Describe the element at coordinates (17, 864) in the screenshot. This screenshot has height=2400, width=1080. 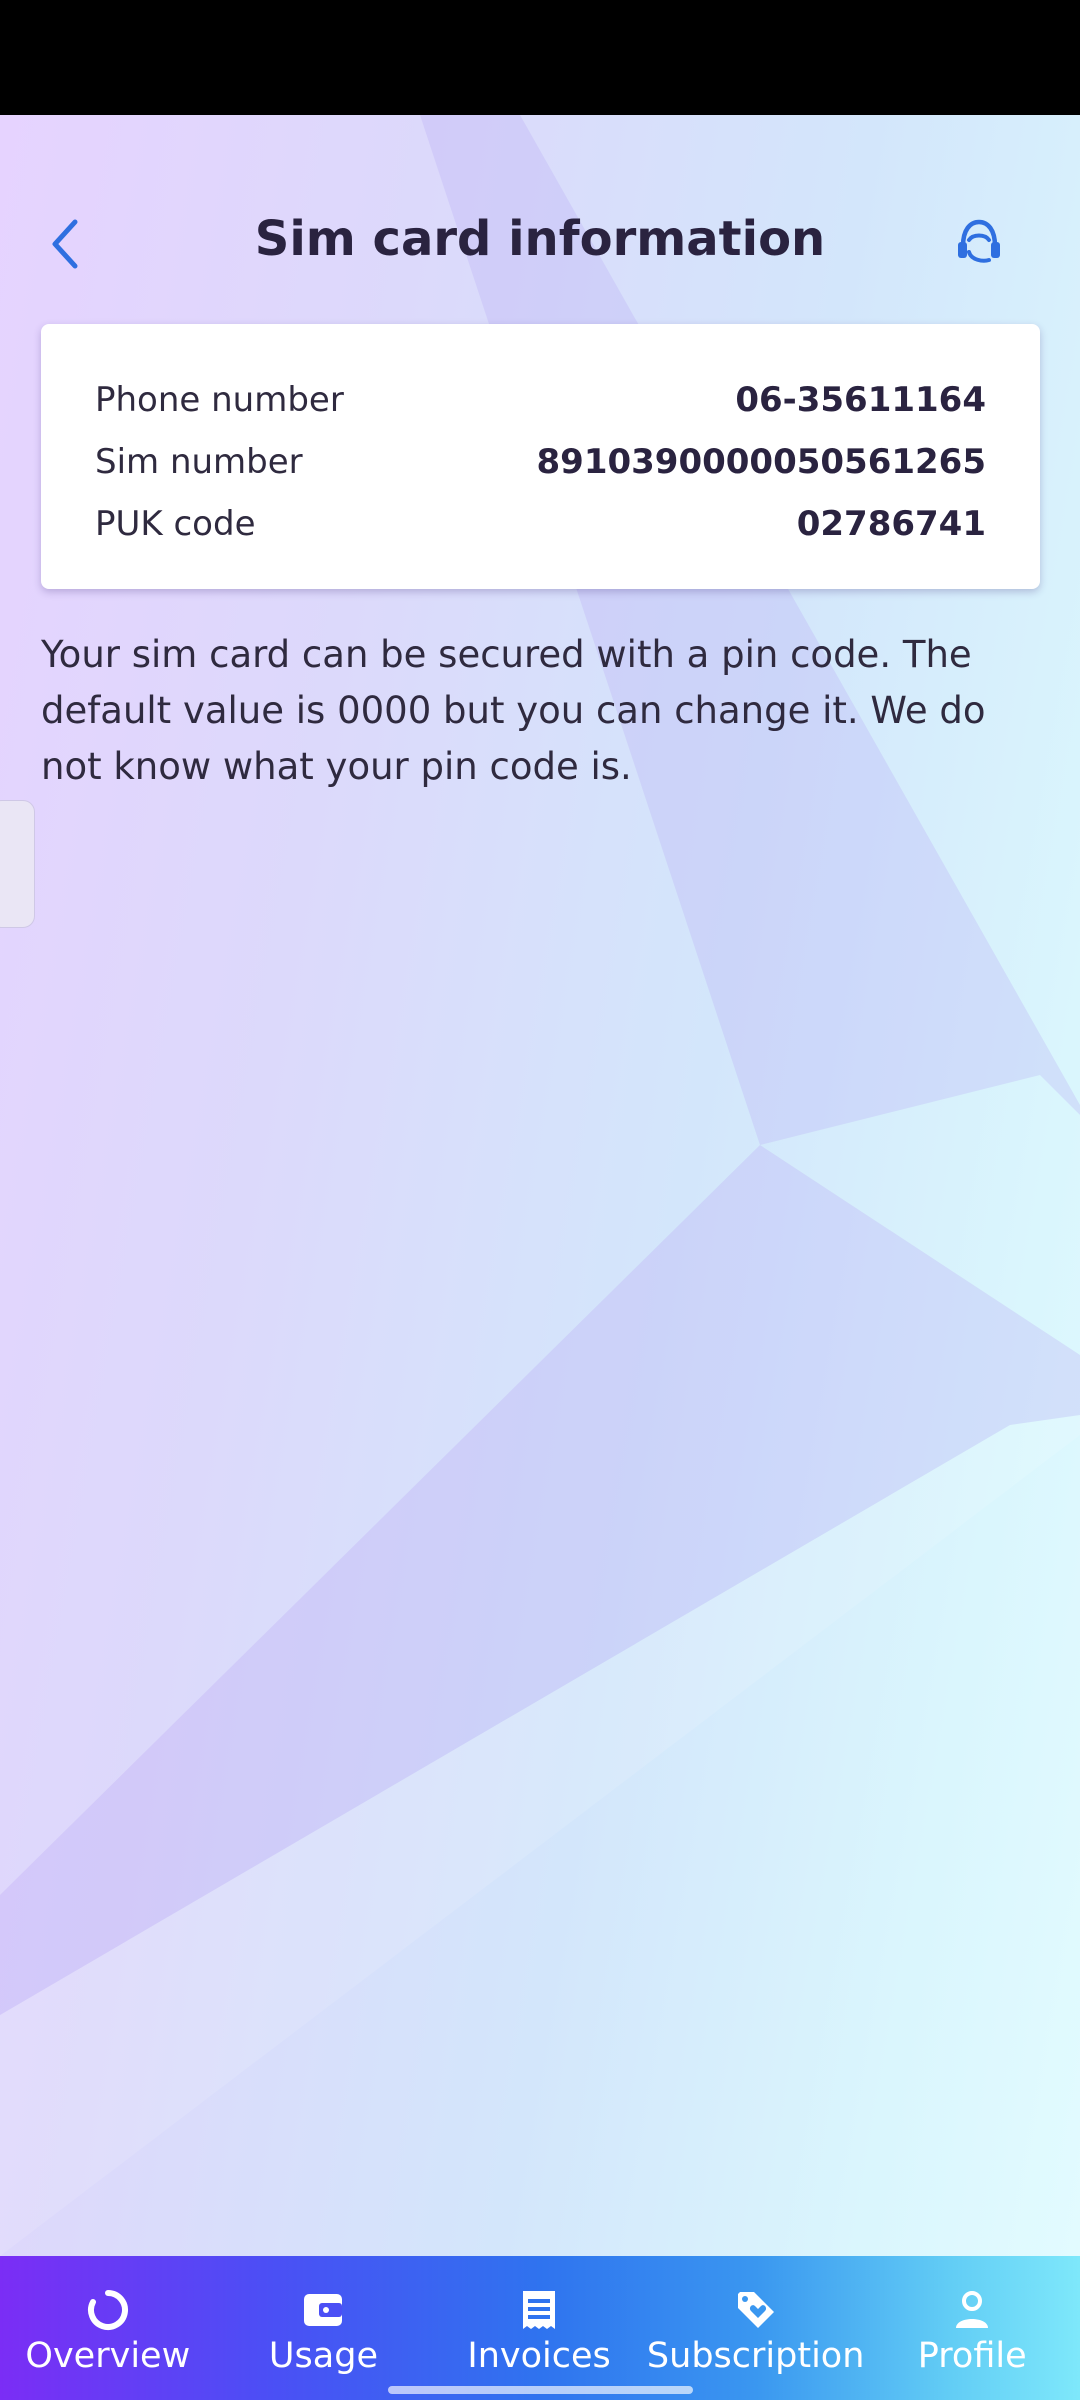
I see `side-drawer-handle` at that location.